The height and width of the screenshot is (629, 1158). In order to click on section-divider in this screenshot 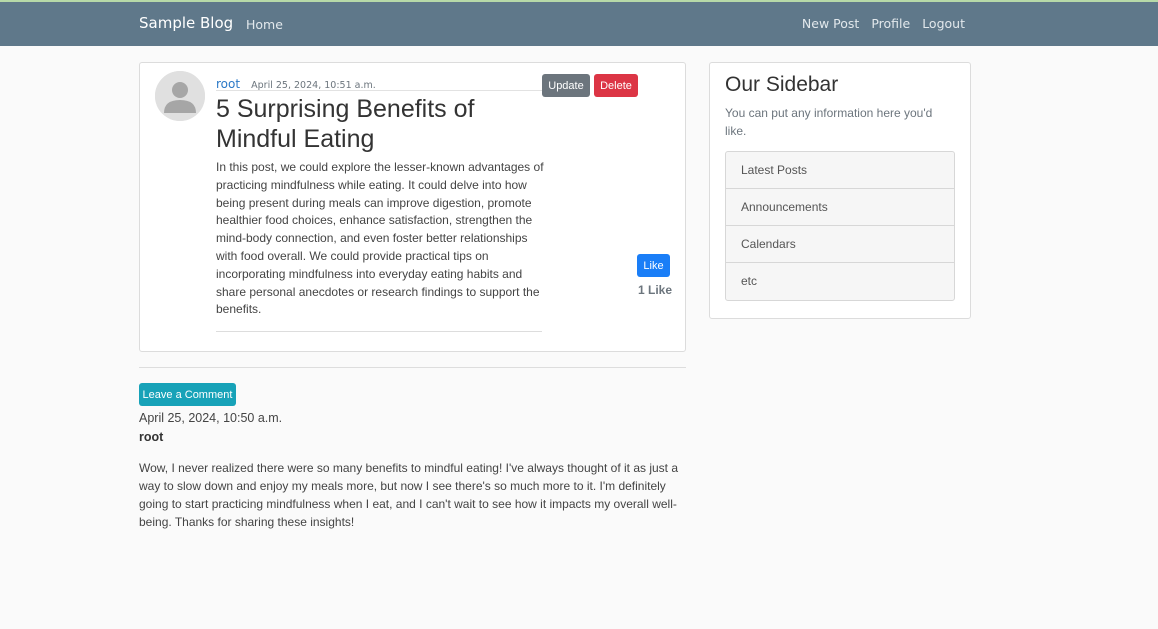, I will do `click(412, 367)`.